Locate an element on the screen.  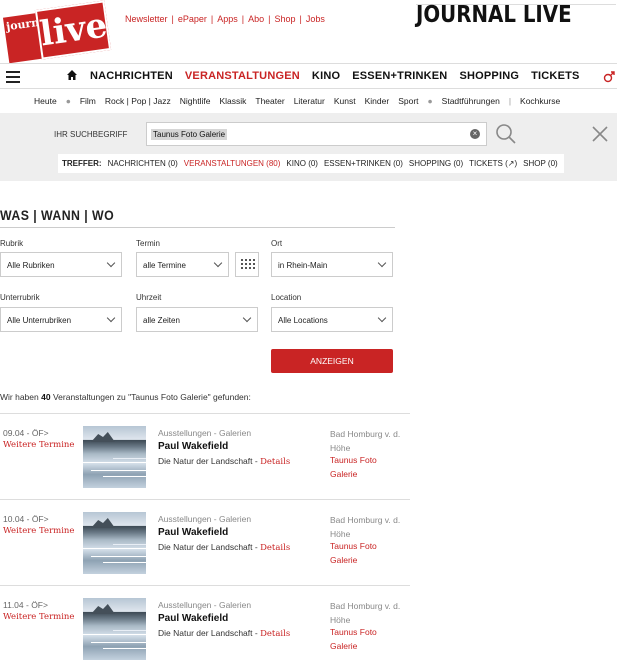
brand-title: JOURNAL LIVE is located at coordinates (494, 15).